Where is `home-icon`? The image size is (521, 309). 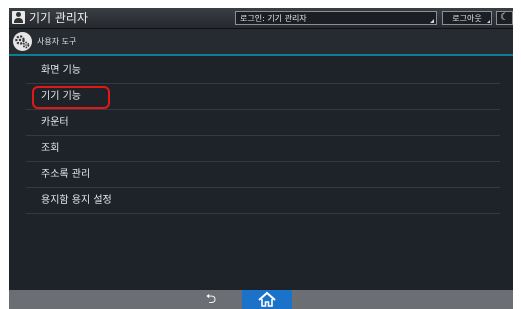 home-icon is located at coordinates (267, 299).